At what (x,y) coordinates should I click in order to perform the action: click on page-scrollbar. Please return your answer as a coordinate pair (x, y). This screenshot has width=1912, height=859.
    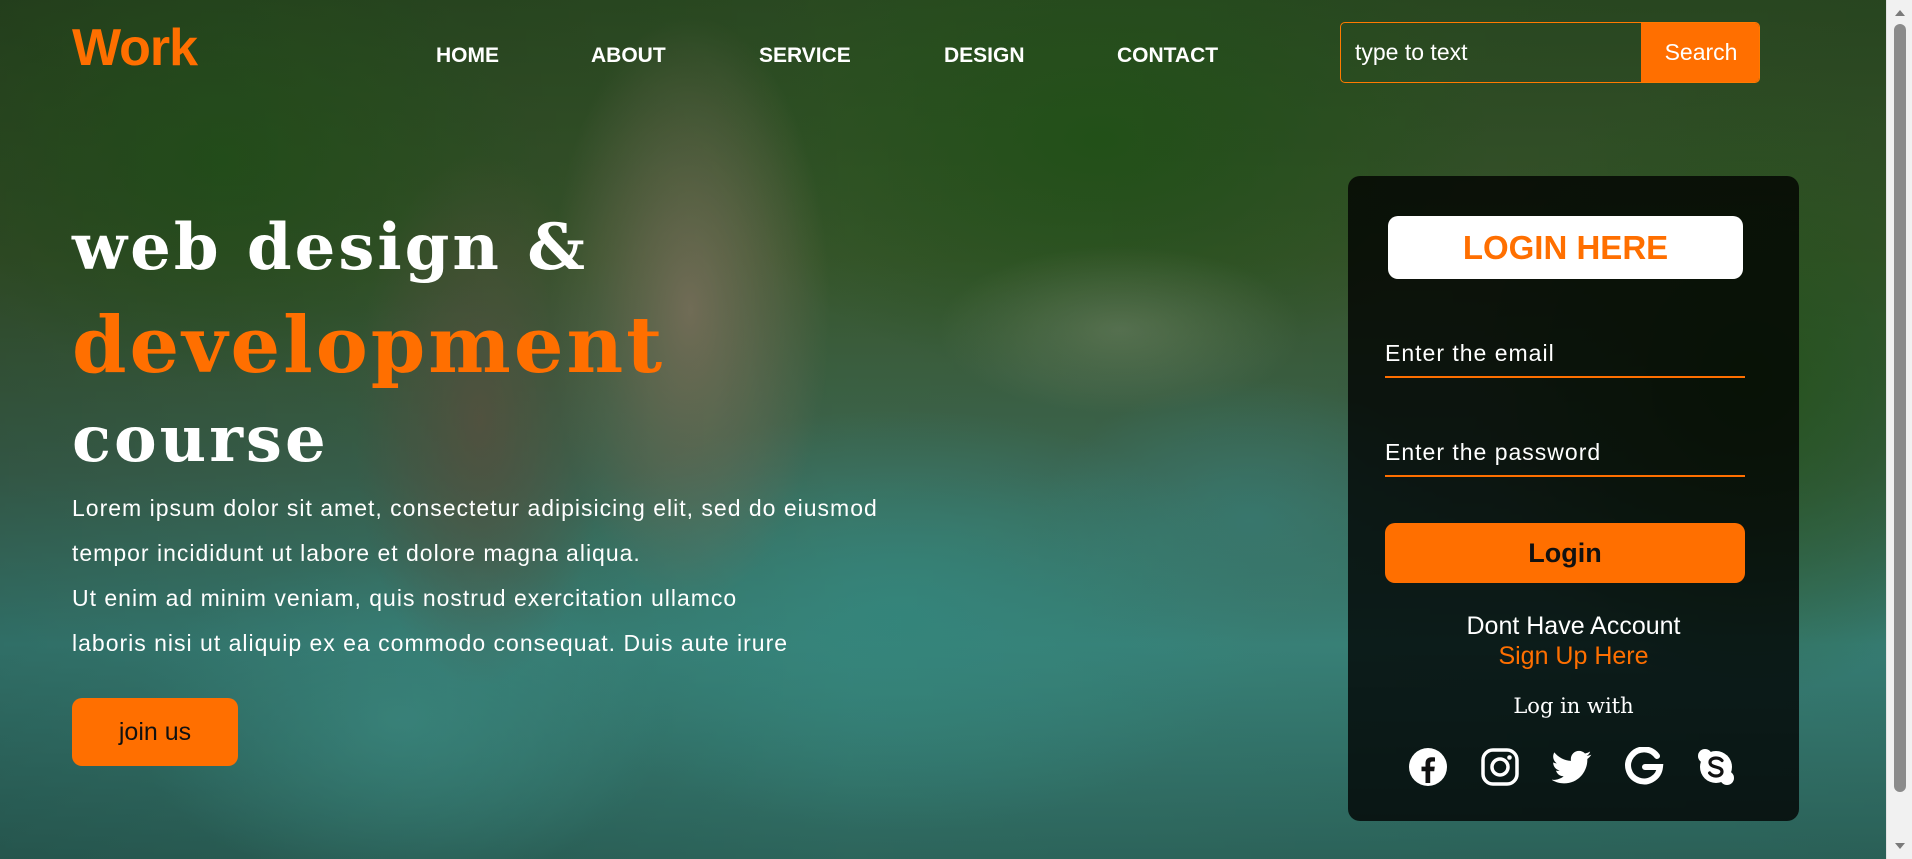
    Looking at the image, I should click on (1899, 429).